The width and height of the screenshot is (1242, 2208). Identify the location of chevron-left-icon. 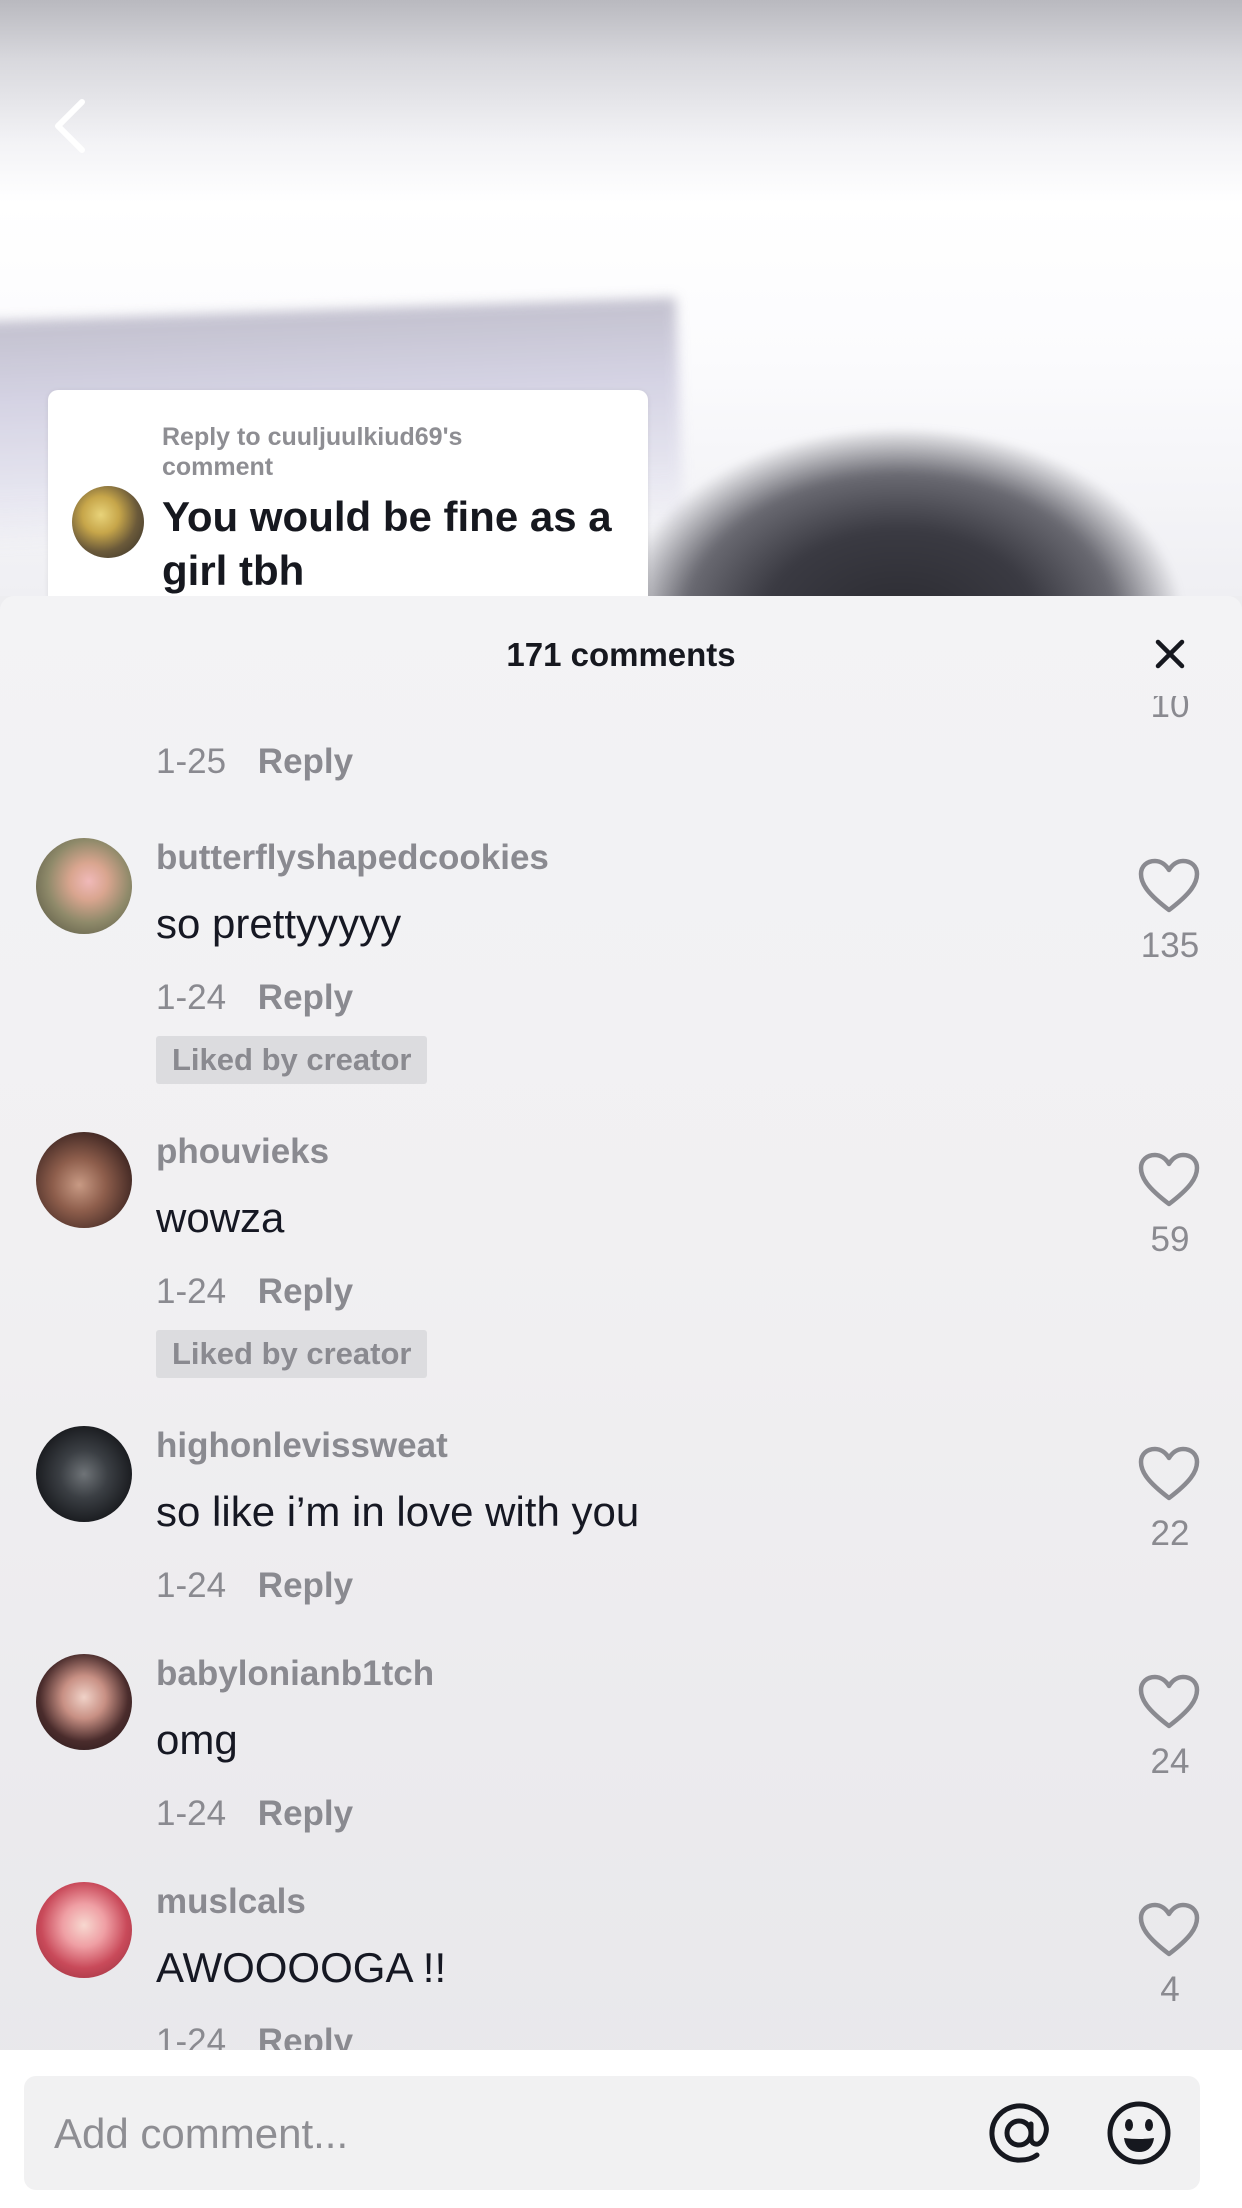
(70, 126).